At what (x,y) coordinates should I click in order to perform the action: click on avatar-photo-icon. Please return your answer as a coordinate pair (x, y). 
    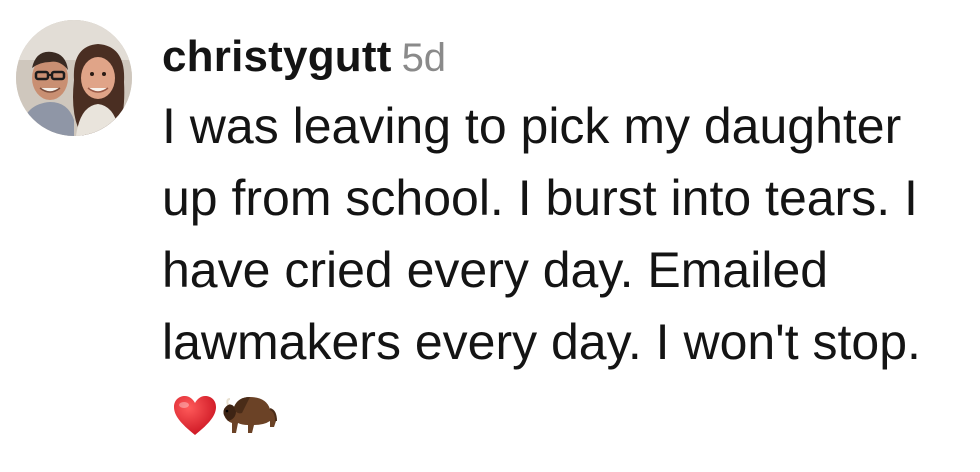
    Looking at the image, I should click on (74, 78).